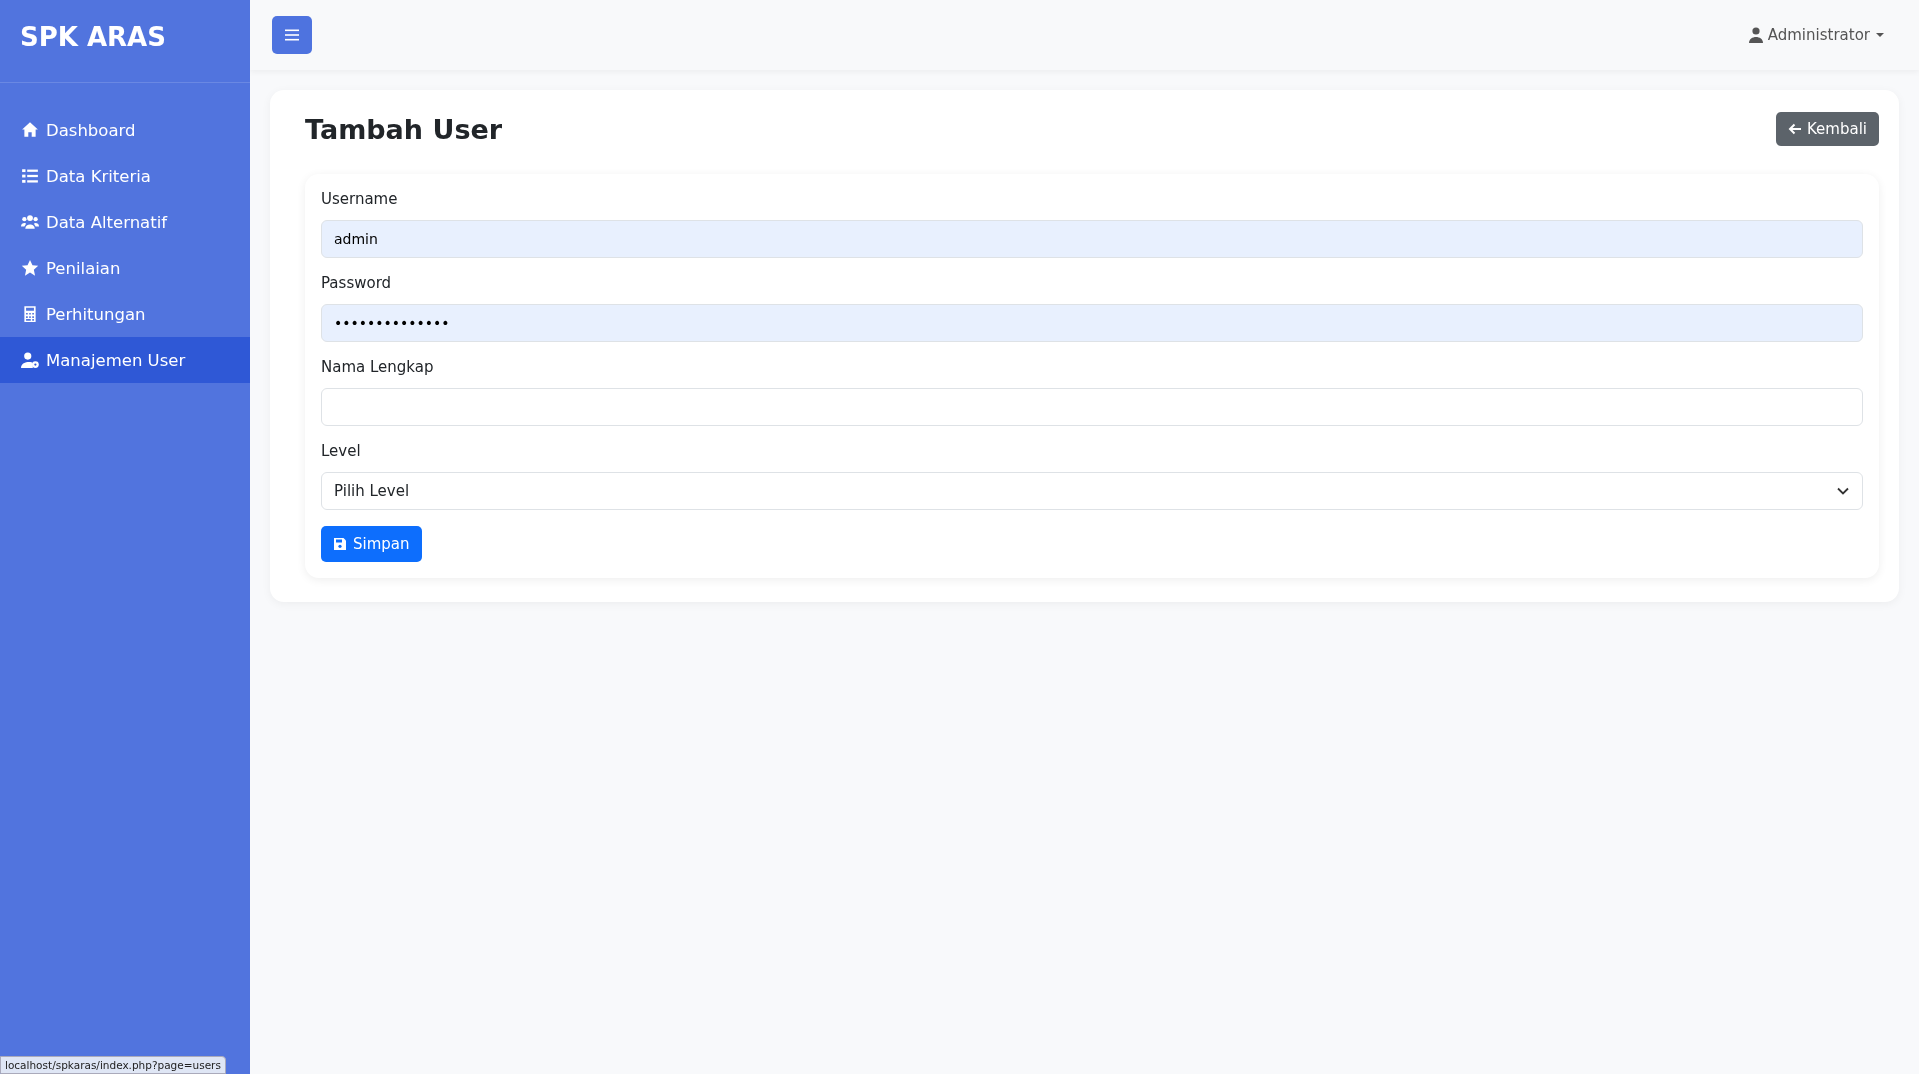 This screenshot has height=1074, width=1919. What do you see at coordinates (1816, 35) in the screenshot?
I see `user-menu: Administrator` at bounding box center [1816, 35].